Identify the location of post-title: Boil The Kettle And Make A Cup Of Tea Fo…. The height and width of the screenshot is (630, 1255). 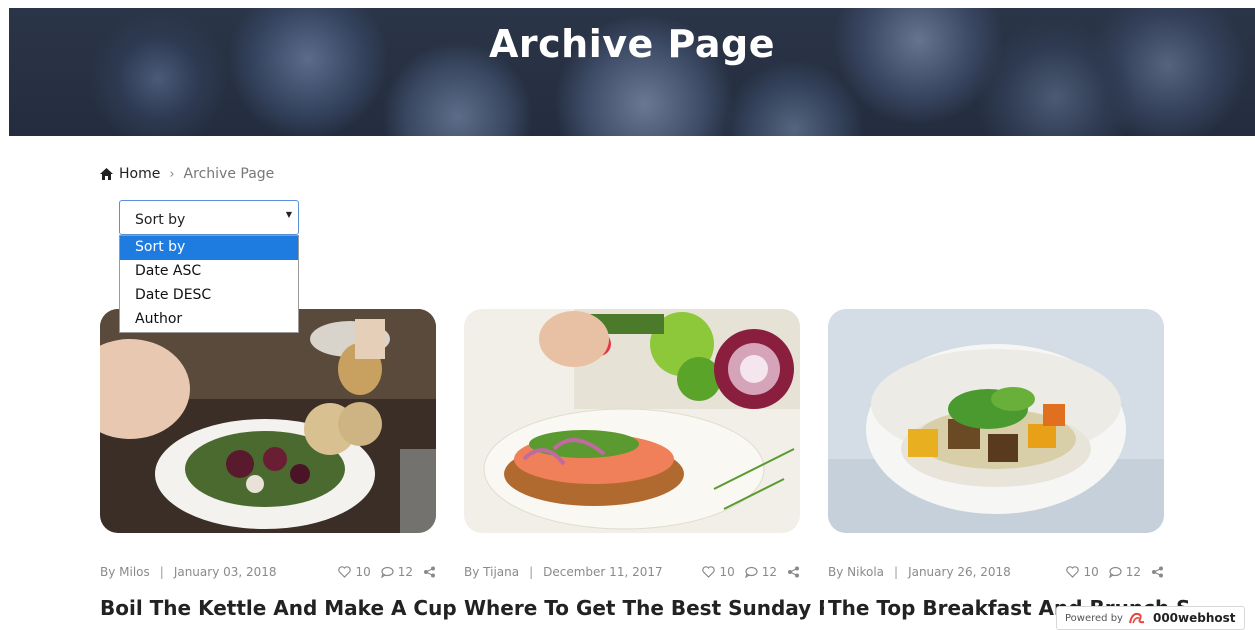
(280, 612).